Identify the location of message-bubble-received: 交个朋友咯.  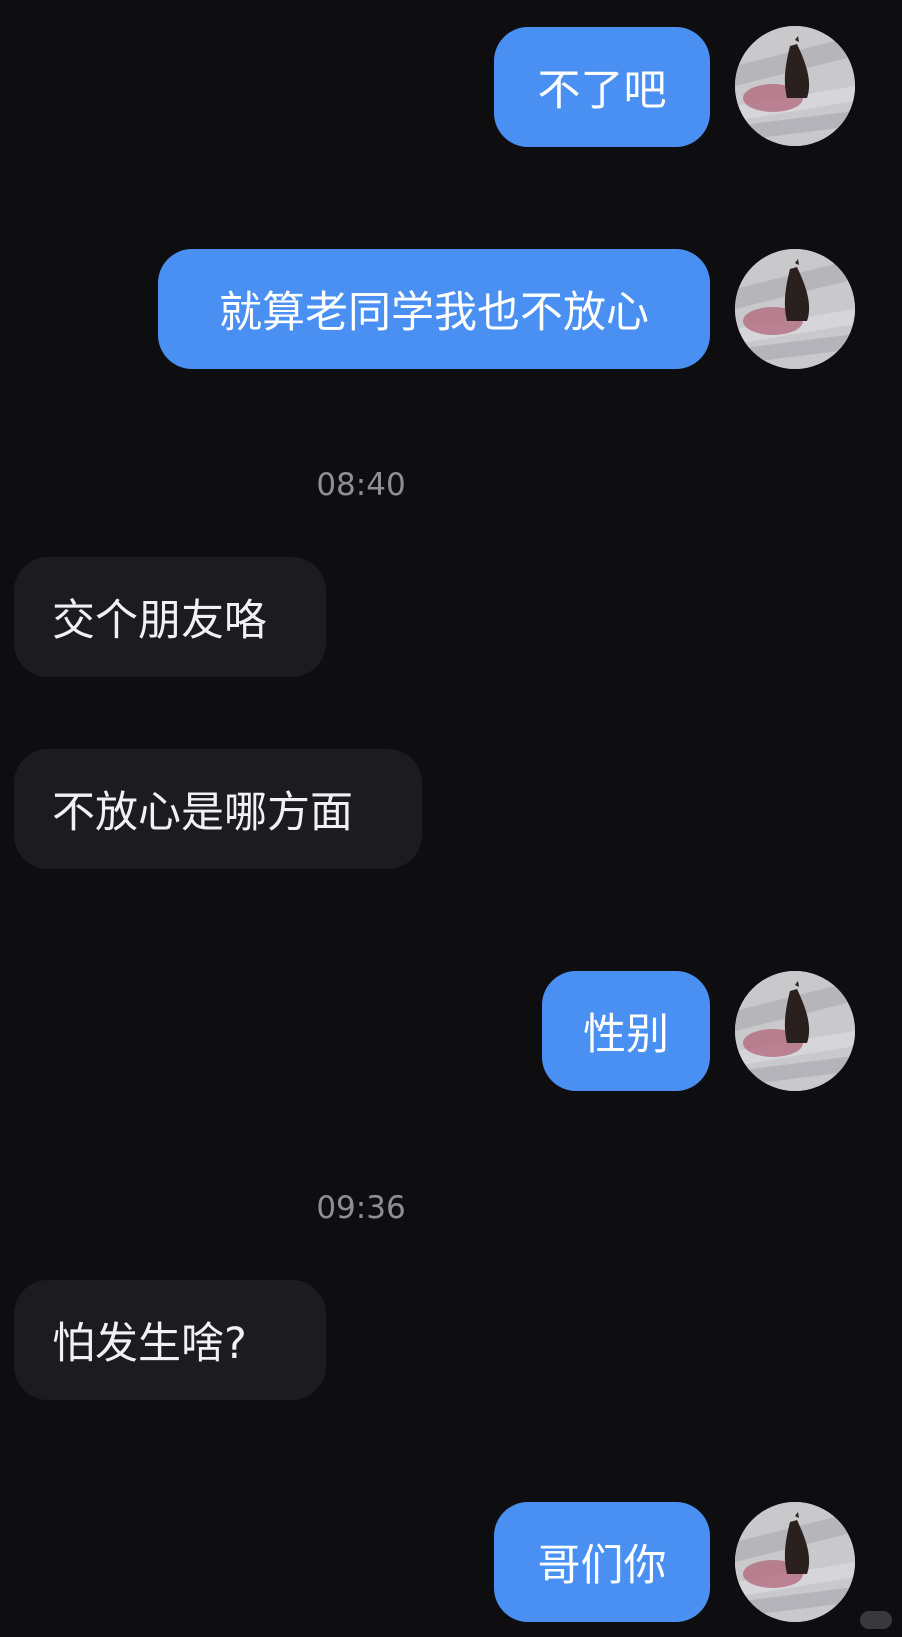
(170, 617).